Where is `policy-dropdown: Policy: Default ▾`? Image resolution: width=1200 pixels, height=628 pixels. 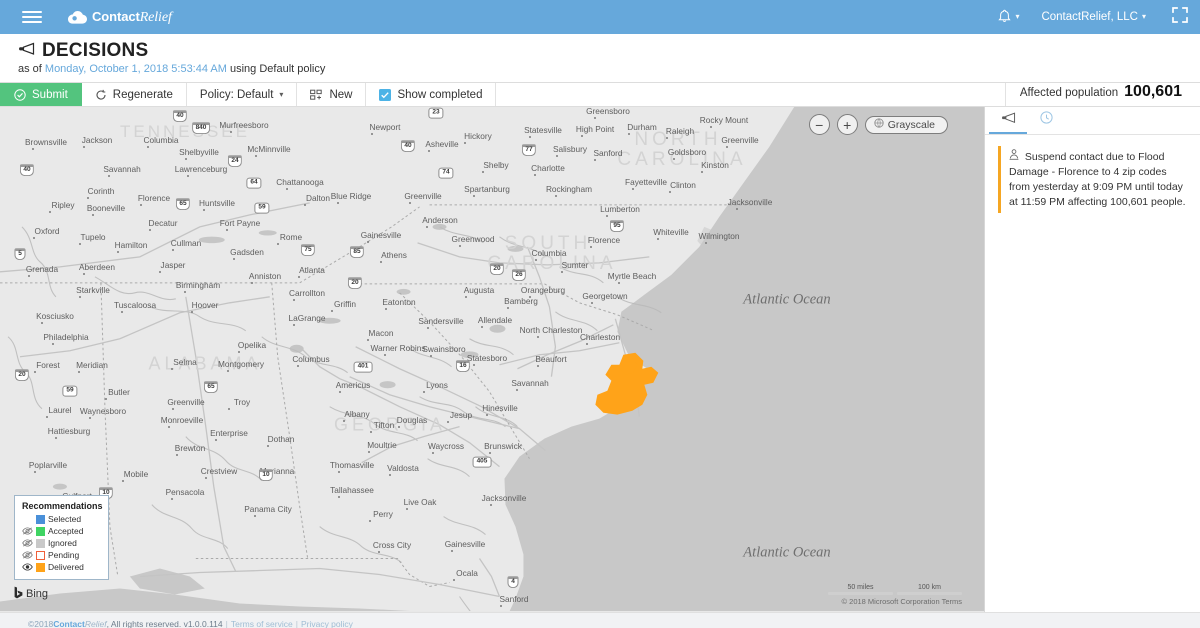
policy-dropdown: Policy: Default ▾ is located at coordinates (242, 94).